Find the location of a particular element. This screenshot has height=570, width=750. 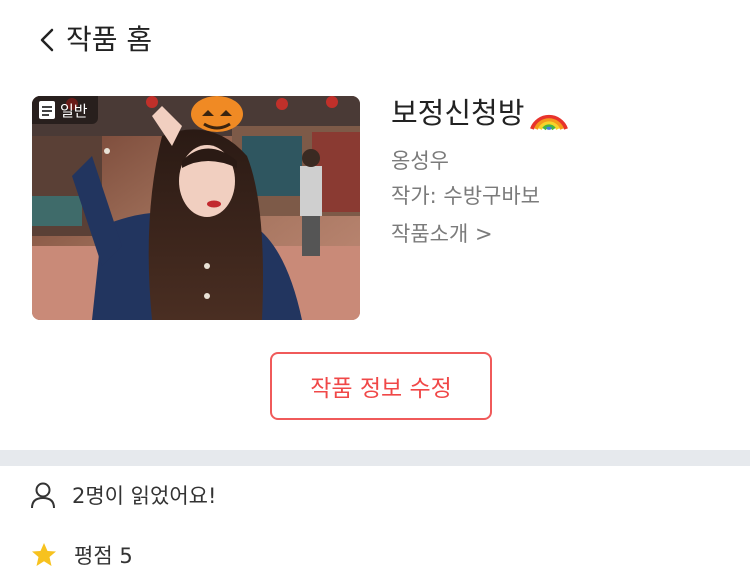

genre-badge: 일반 is located at coordinates (65, 110).